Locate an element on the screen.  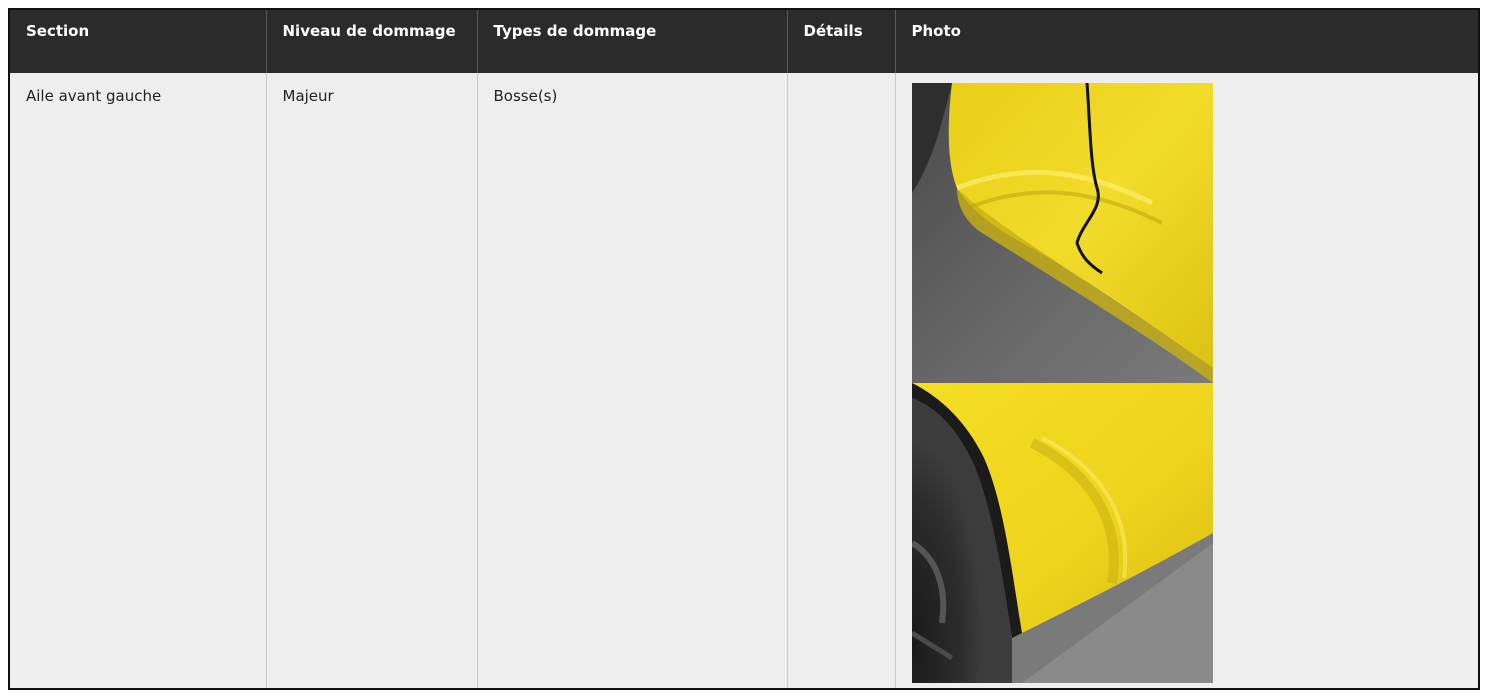
header-types-de-dommage: Types de dommage is located at coordinates (632, 41).